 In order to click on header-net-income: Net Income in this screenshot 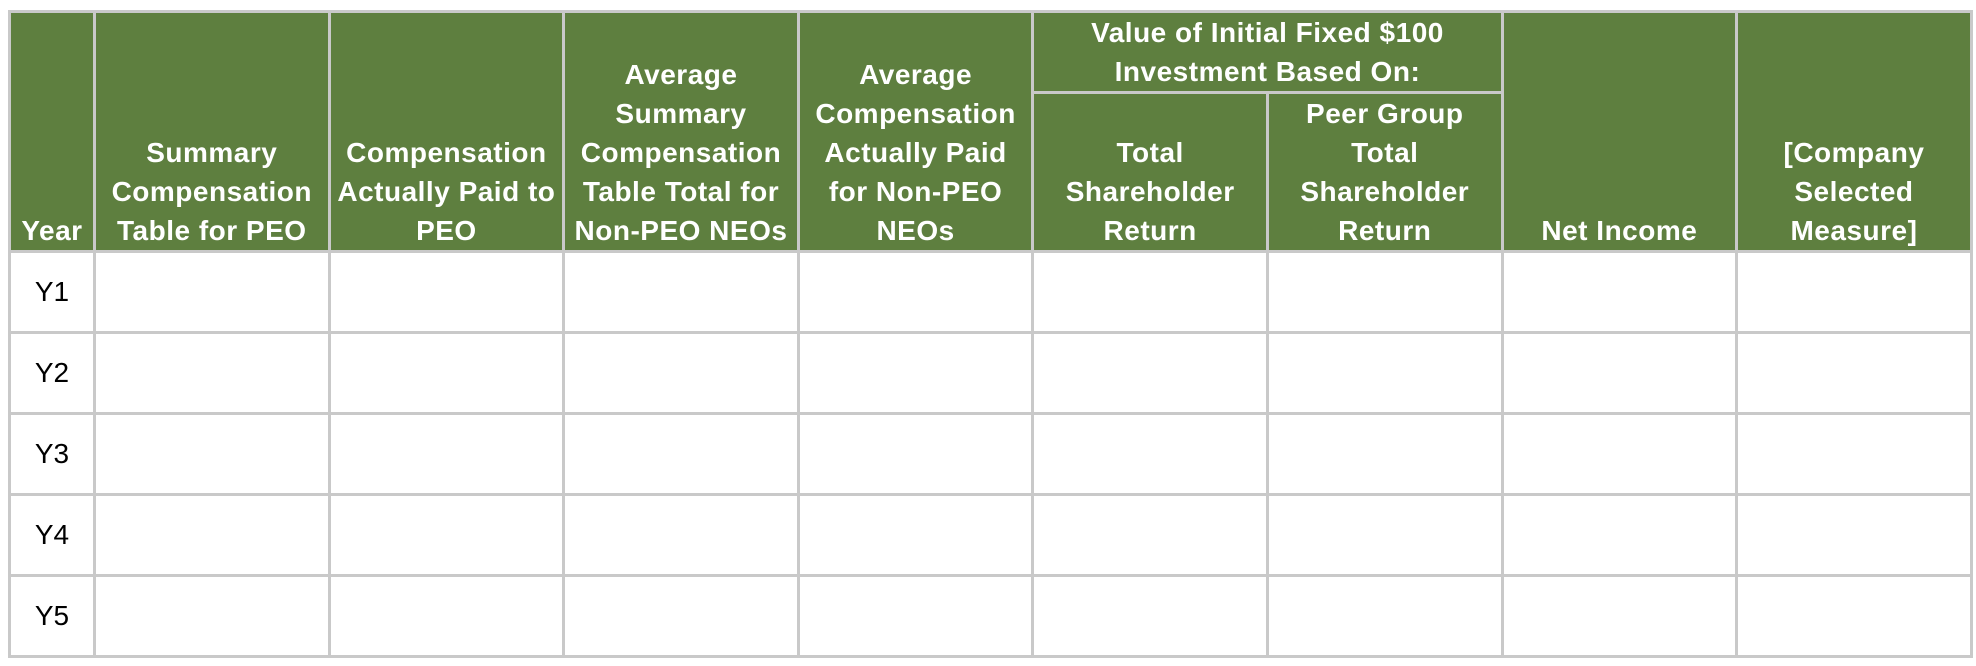, I will do `click(1619, 131)`.